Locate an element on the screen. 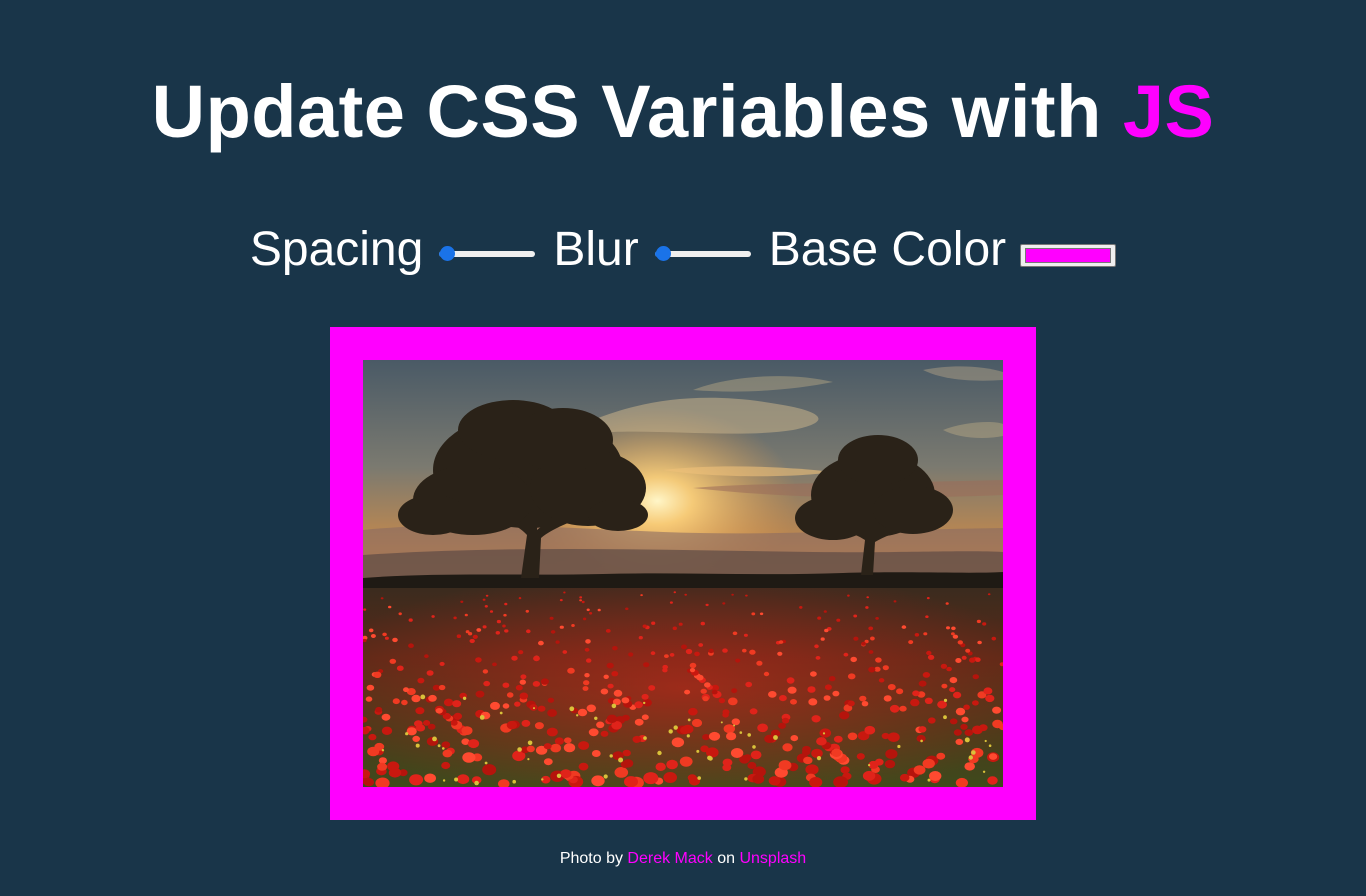  author-link: Derek Mack is located at coordinates (669, 858).